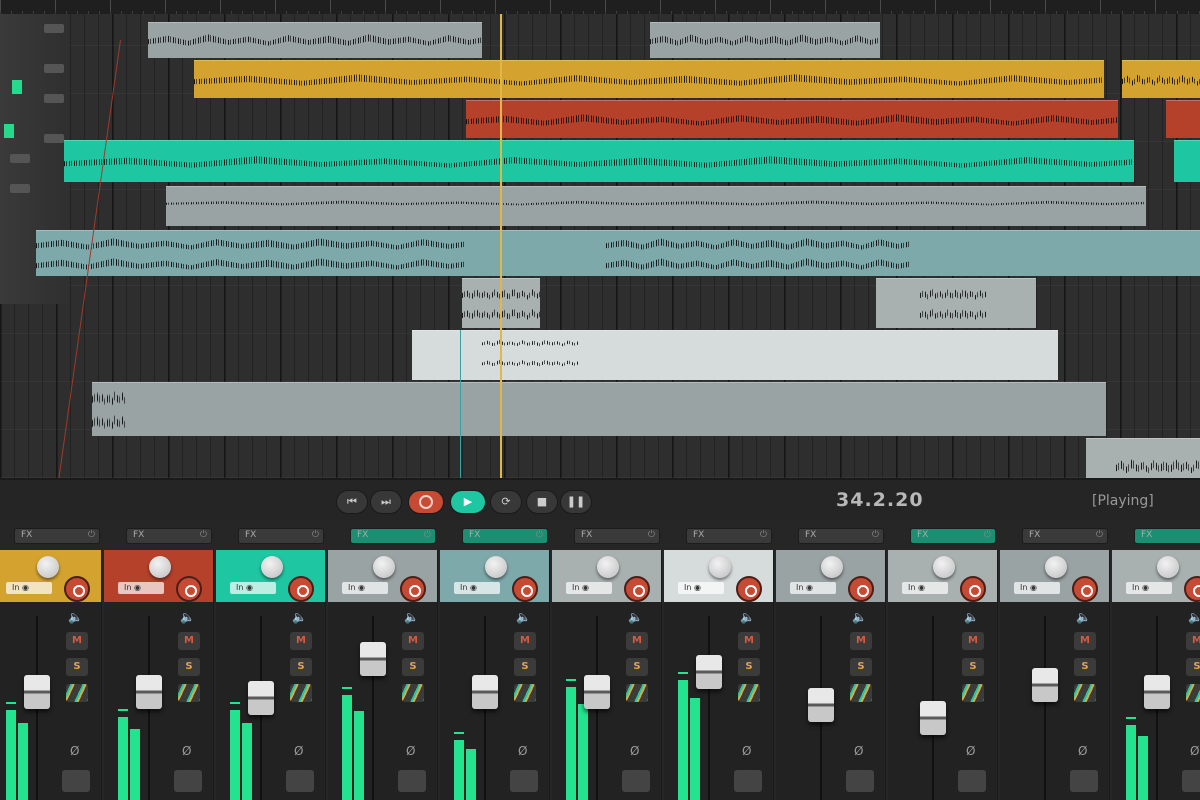  What do you see at coordinates (501, 246) in the screenshot?
I see `playhead` at bounding box center [501, 246].